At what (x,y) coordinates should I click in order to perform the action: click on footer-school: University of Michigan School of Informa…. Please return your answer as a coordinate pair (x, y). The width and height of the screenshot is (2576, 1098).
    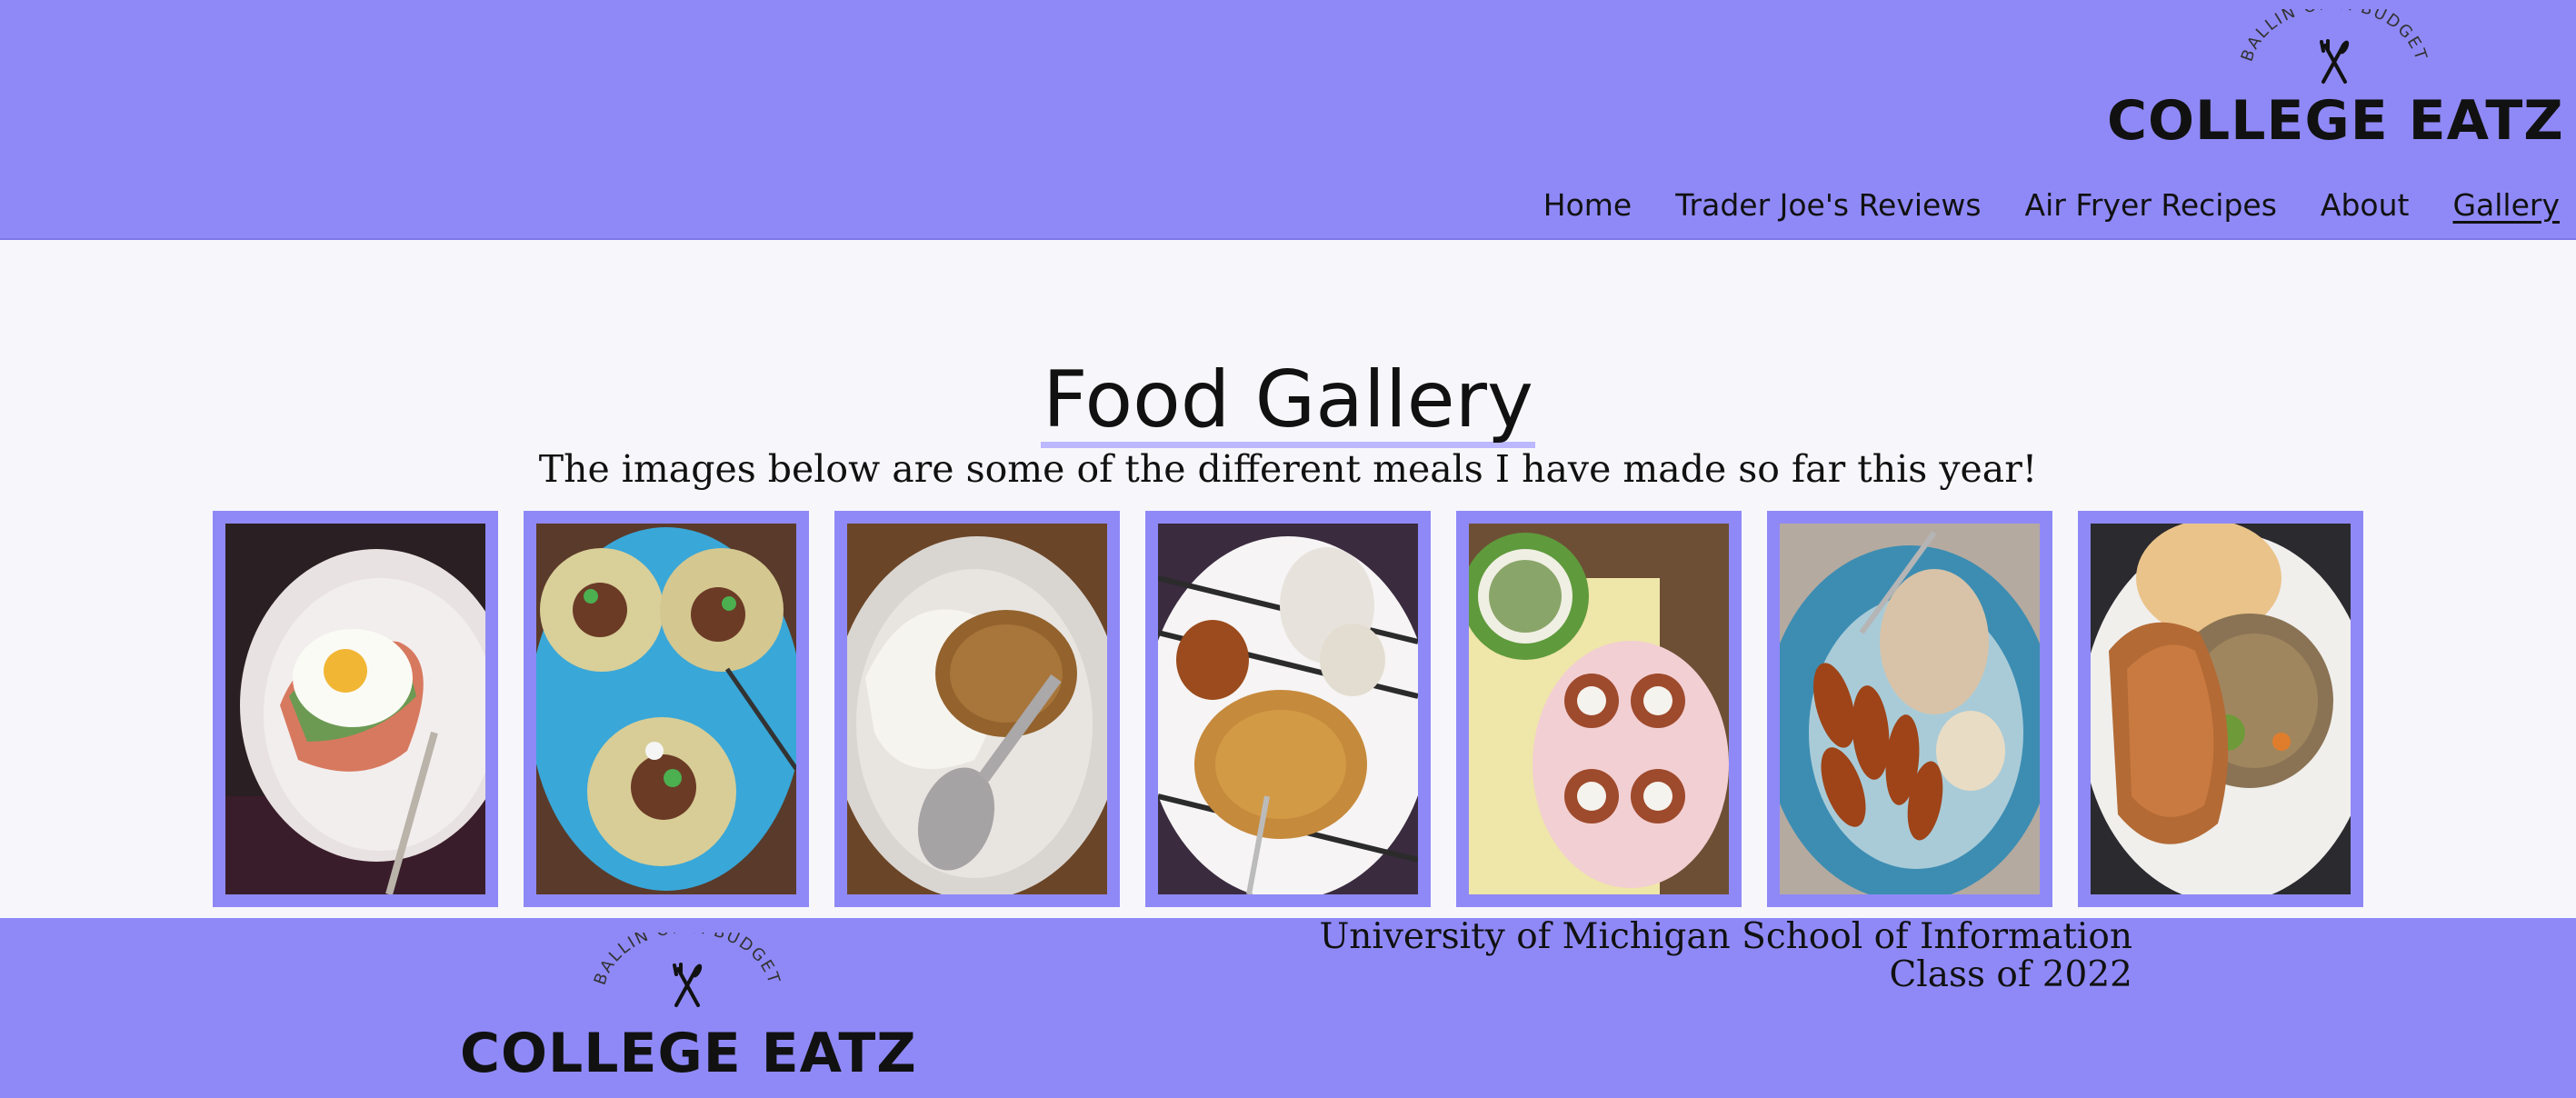
    Looking at the image, I should click on (1725, 936).